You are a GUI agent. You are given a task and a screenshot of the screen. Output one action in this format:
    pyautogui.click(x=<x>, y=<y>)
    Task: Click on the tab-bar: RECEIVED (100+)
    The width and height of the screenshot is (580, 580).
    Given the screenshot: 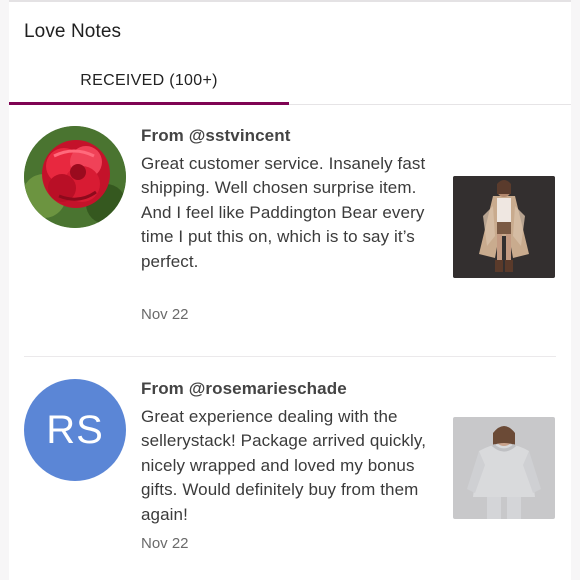 What is the action you would take?
    pyautogui.click(x=290, y=81)
    